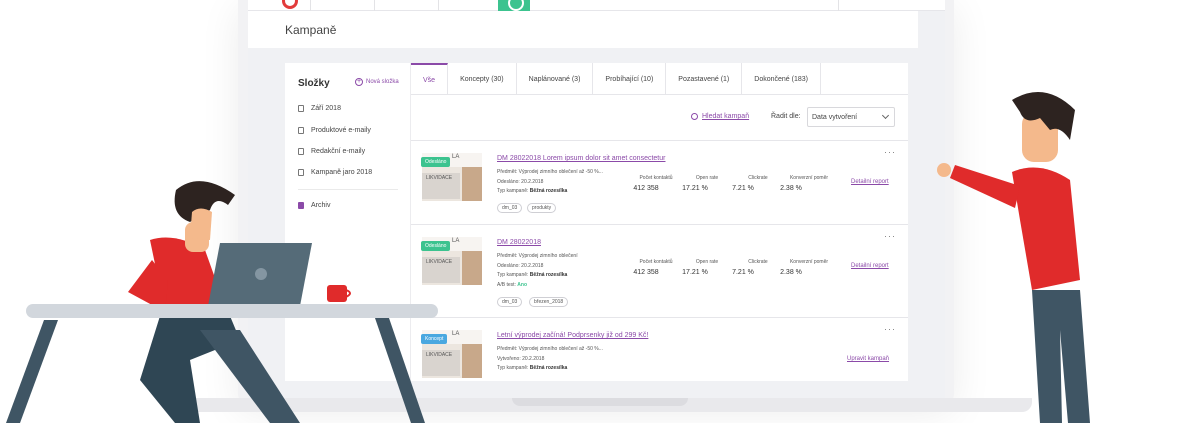  I want to click on right-person-arm, so click(985, 186).